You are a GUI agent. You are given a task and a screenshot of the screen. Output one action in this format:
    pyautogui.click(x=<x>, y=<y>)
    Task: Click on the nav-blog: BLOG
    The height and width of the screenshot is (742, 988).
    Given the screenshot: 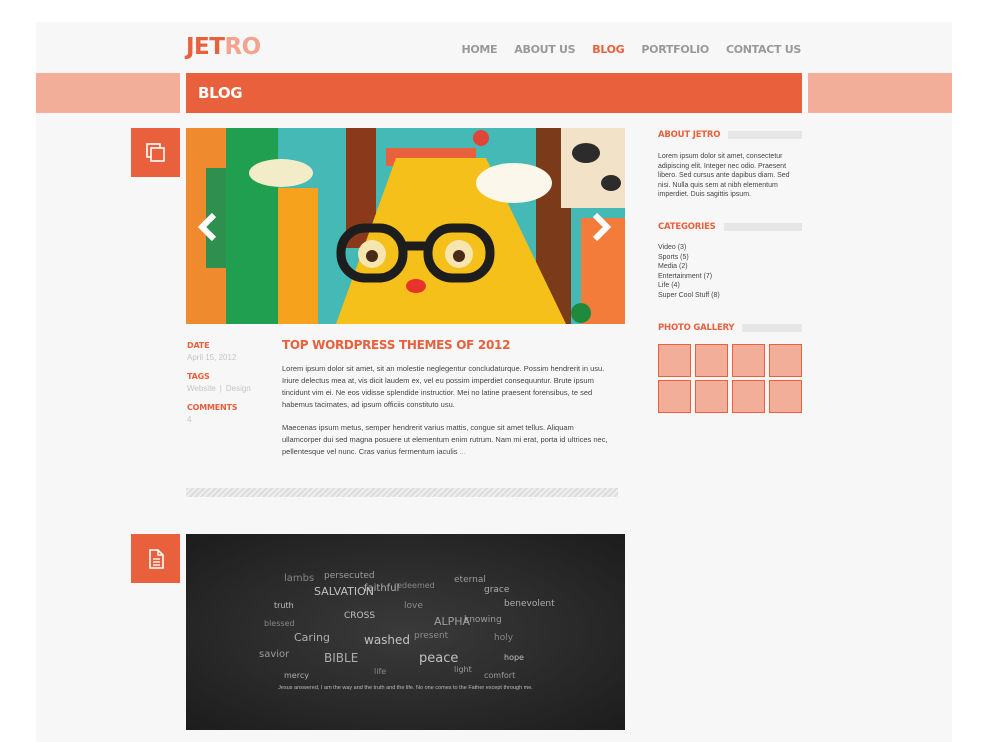 What is the action you would take?
    pyautogui.click(x=608, y=49)
    